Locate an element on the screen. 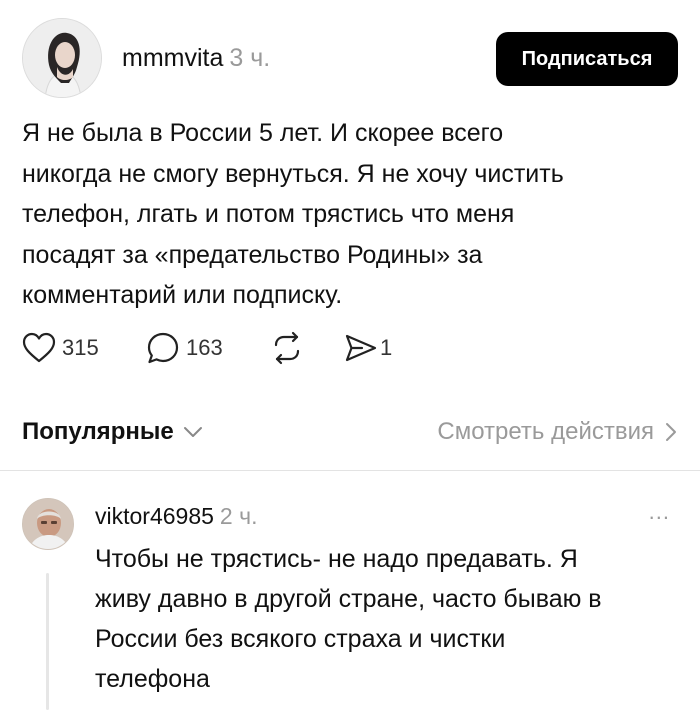 This screenshot has width=700, height=710. sort-label: Популярные is located at coordinates (98, 431).